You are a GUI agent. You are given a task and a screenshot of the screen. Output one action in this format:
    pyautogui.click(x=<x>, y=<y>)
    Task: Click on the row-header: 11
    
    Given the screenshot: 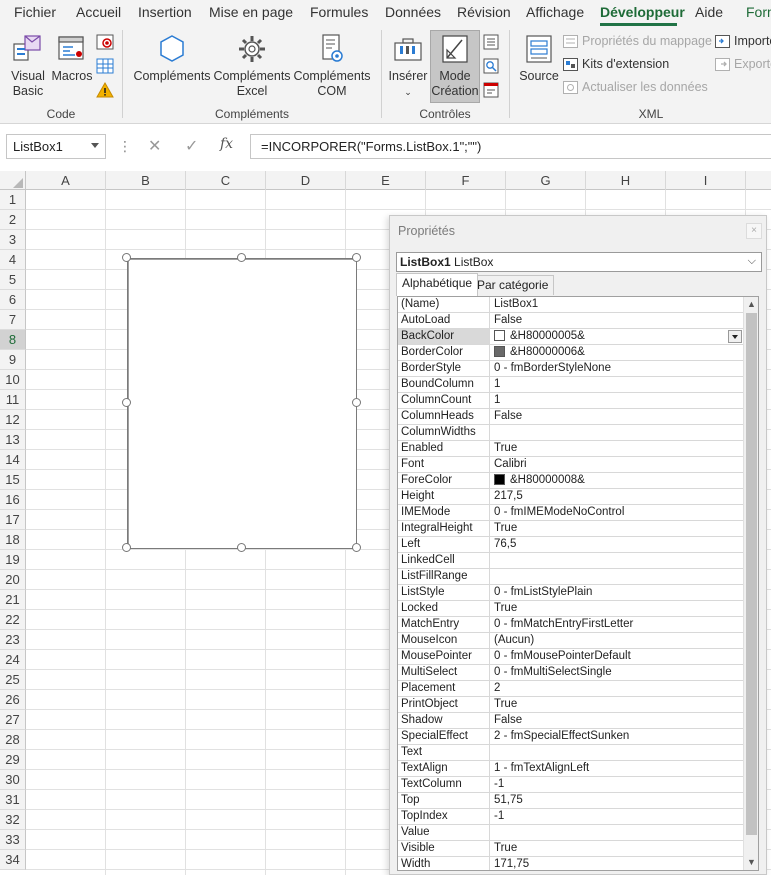 What is the action you would take?
    pyautogui.click(x=13, y=400)
    